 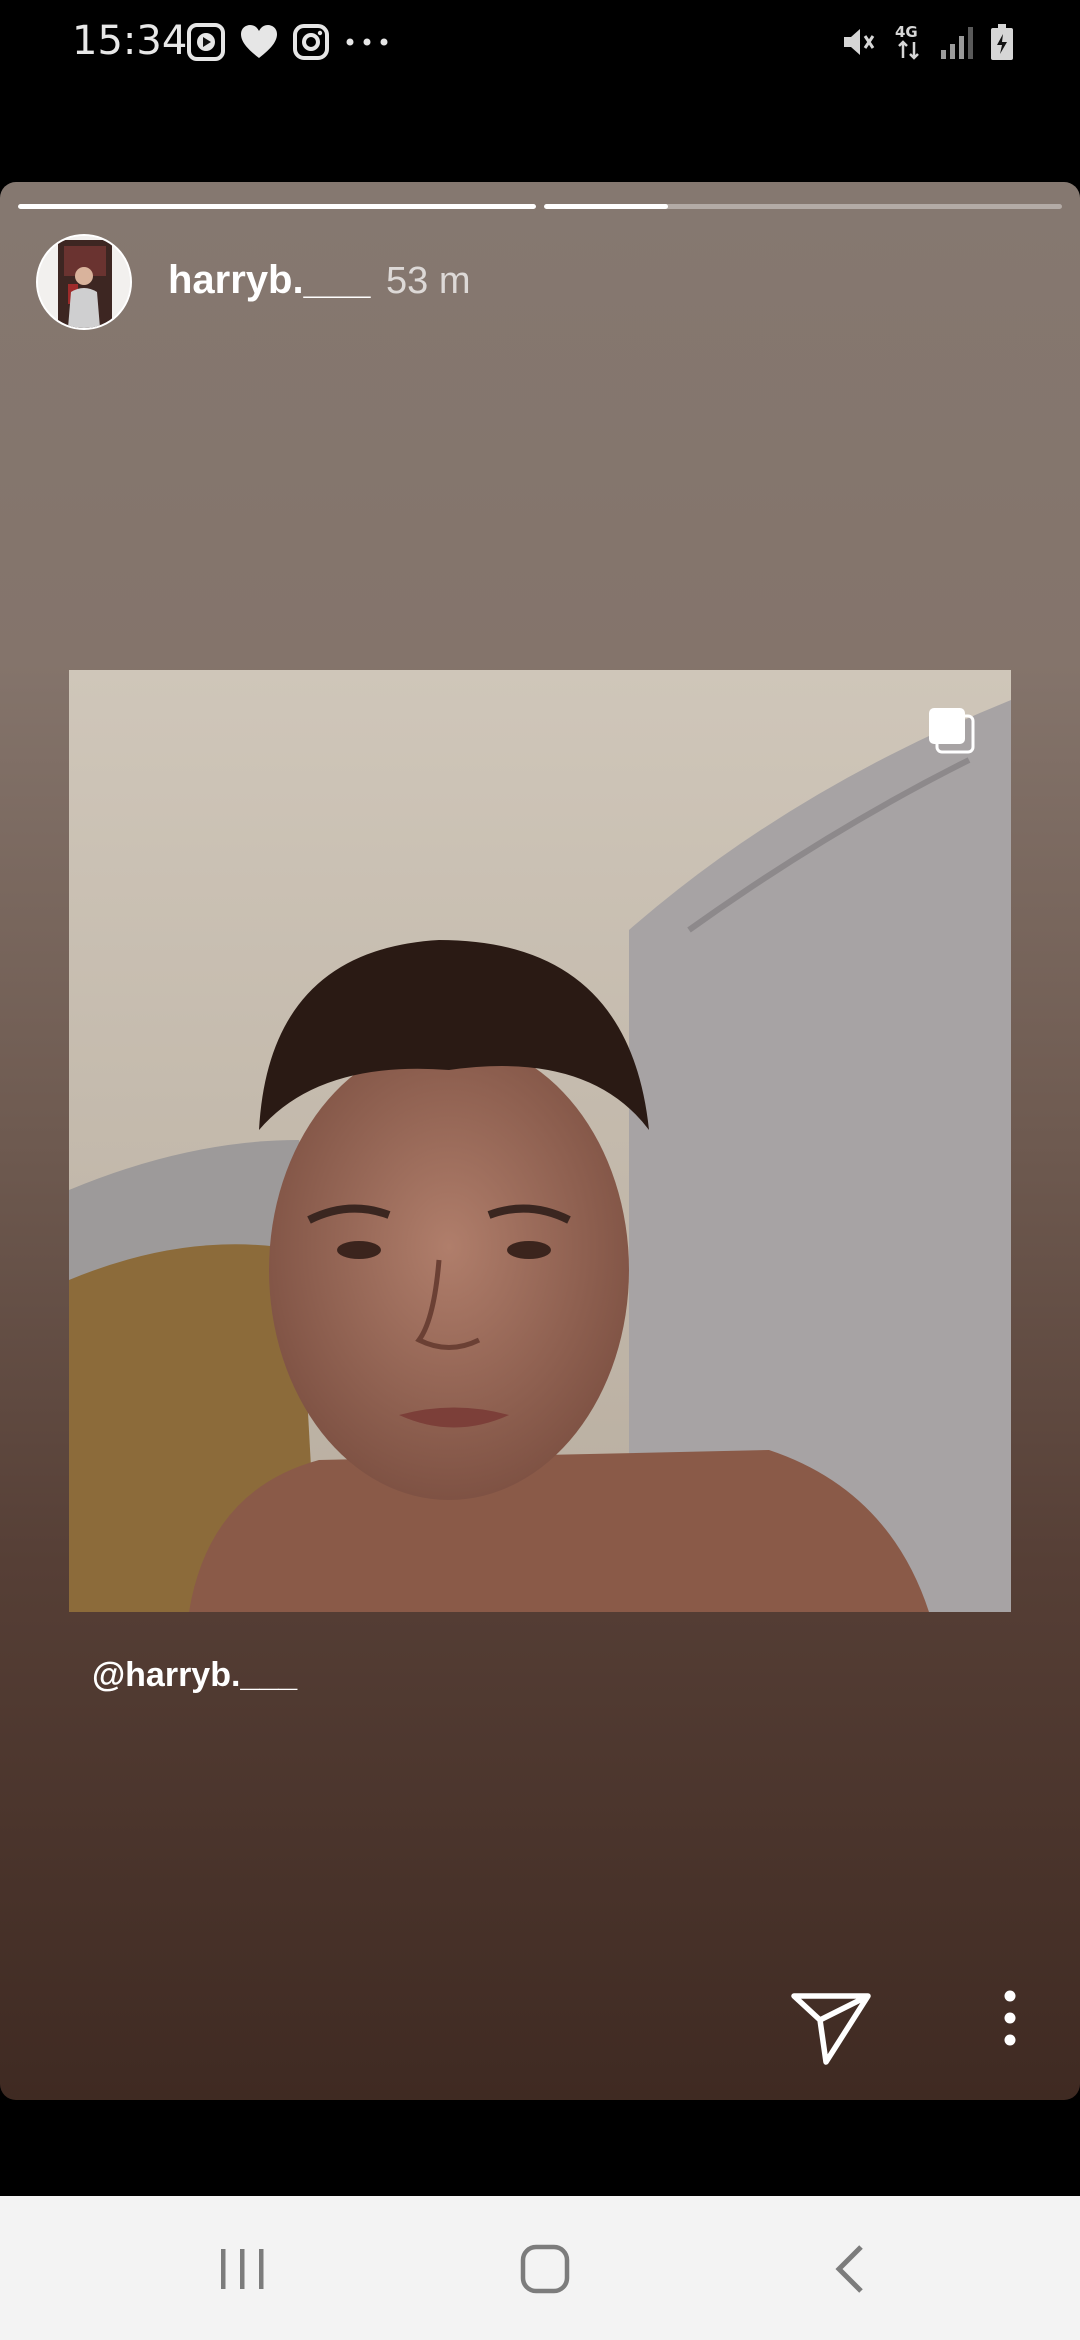 I want to click on multiple-photos-icon, so click(x=952, y=731).